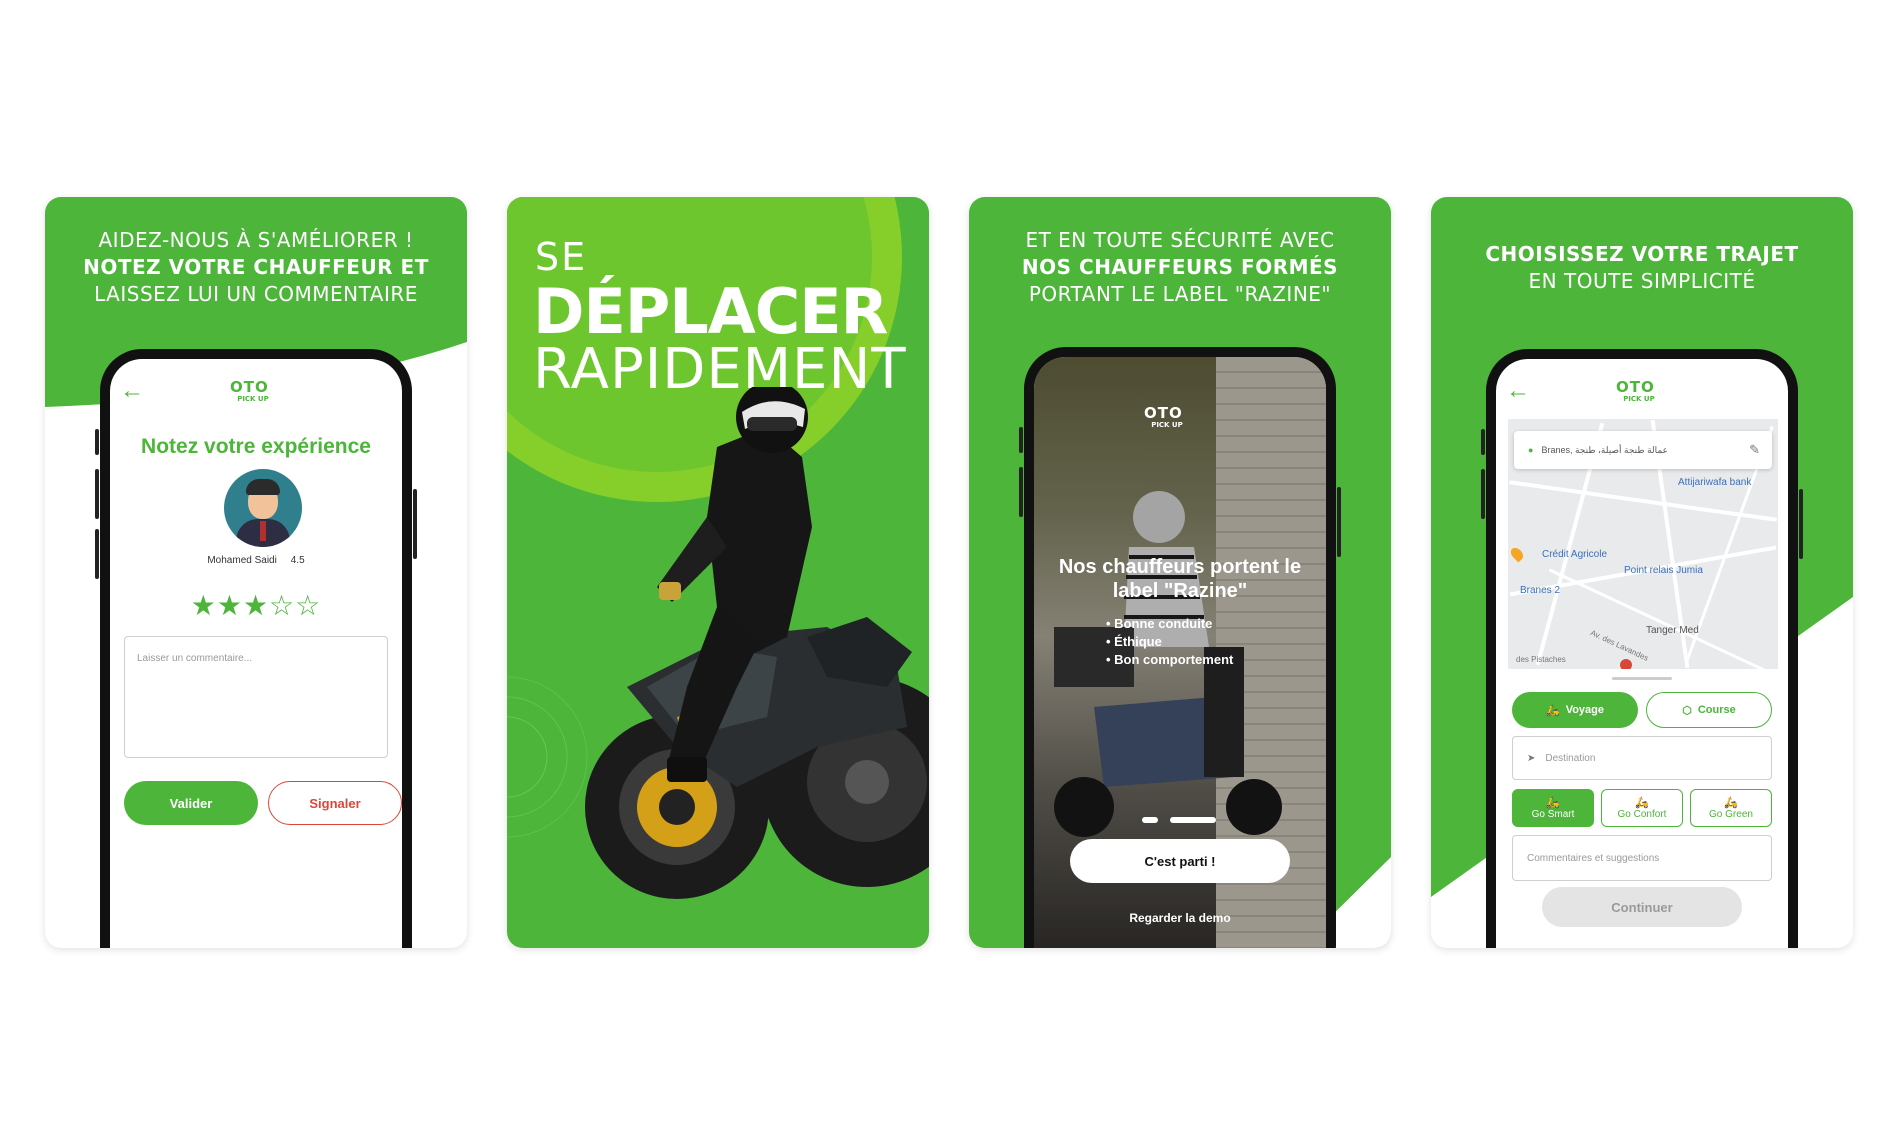  What do you see at coordinates (1604, 449) in the screenshot?
I see `location-text: Branes, عمالة طنجة أصيلة، طنجة` at bounding box center [1604, 449].